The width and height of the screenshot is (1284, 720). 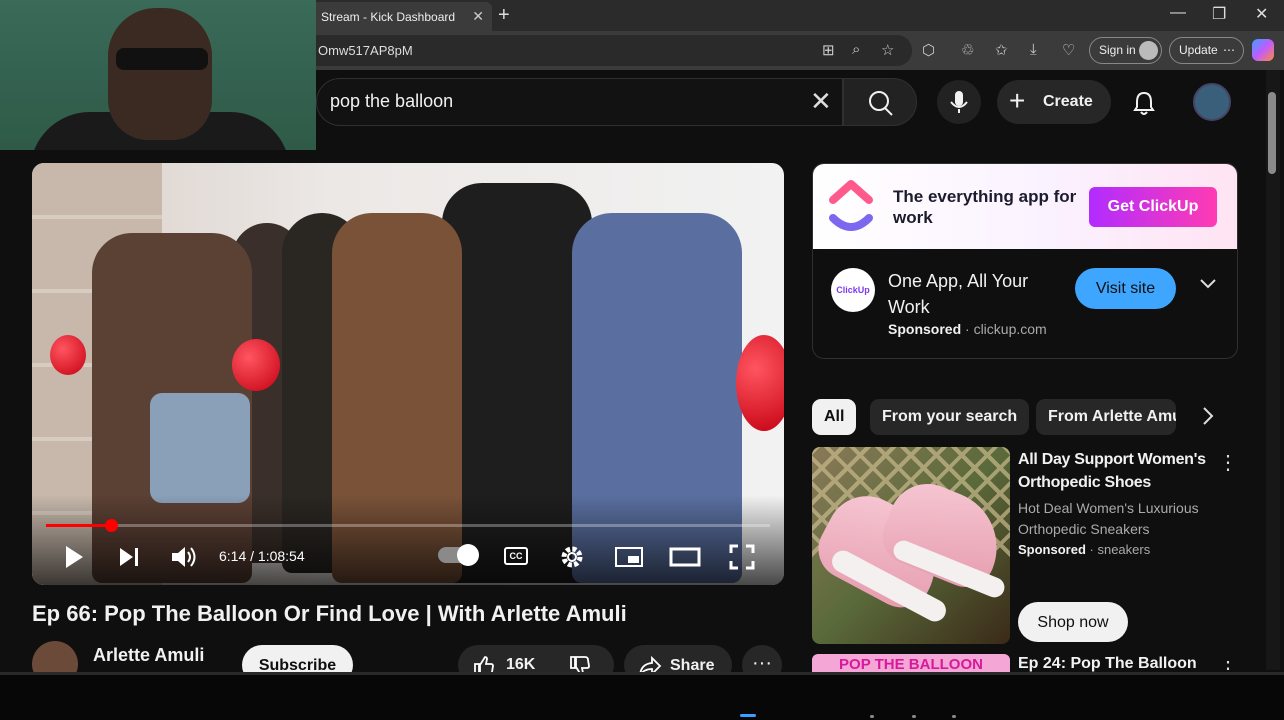 I want to click on chip-all: All, so click(x=834, y=417).